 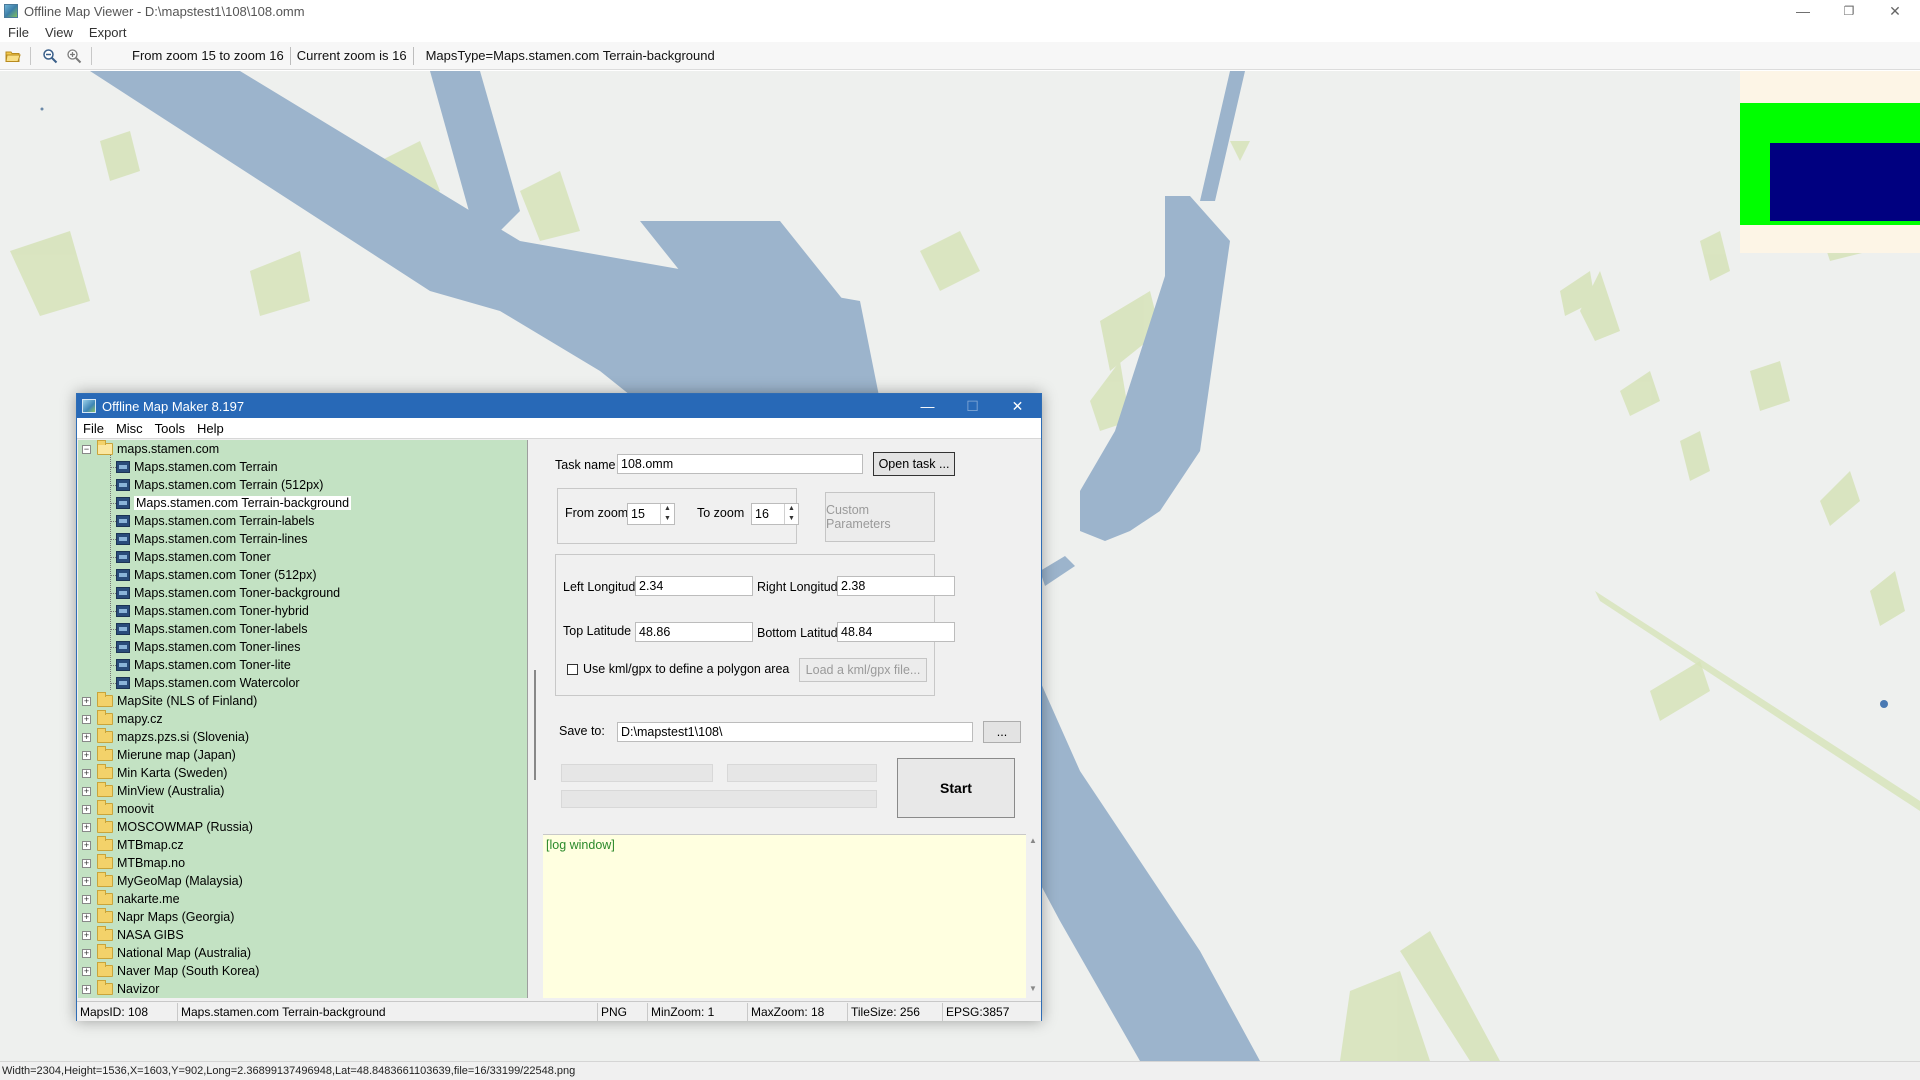 I want to click on bottom-latitude-input, so click(x=896, y=632).